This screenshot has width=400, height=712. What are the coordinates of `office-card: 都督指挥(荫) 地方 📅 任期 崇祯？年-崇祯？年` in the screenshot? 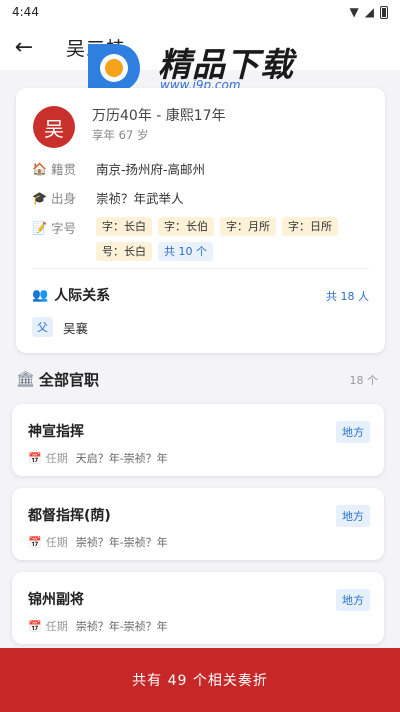 It's located at (198, 524).